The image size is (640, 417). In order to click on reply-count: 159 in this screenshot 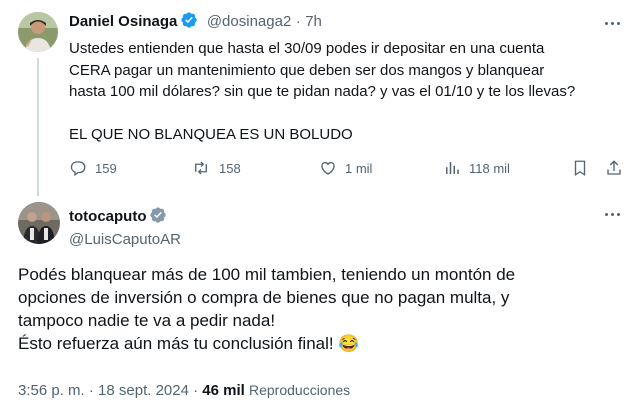, I will do `click(106, 168)`.